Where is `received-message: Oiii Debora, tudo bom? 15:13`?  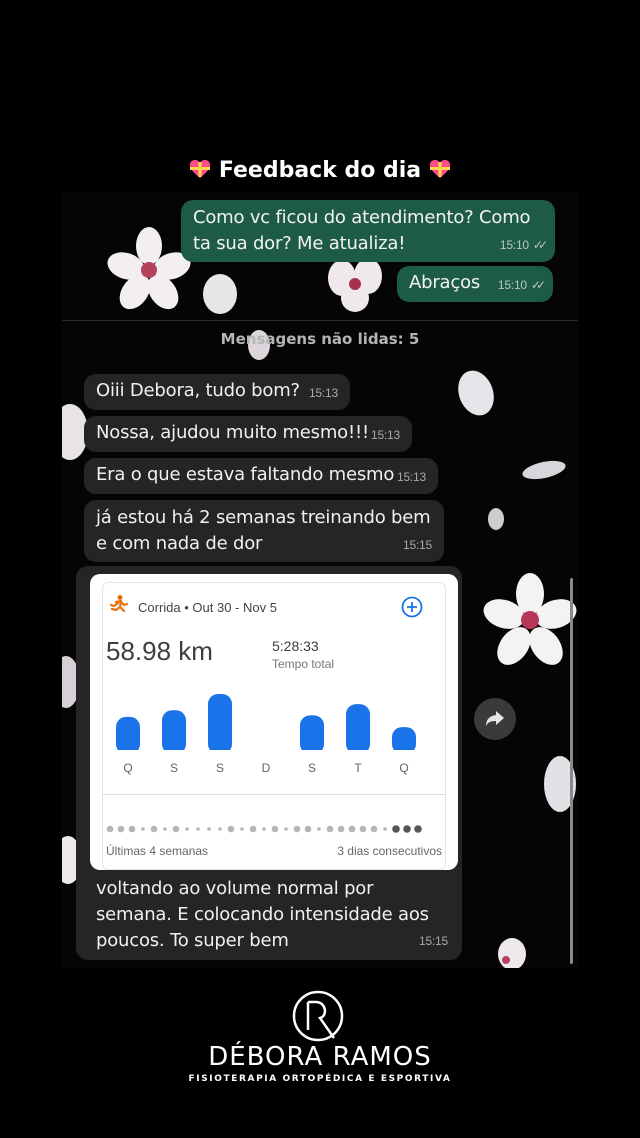 received-message: Oiii Debora, tudo bom? 15:13 is located at coordinates (217, 392).